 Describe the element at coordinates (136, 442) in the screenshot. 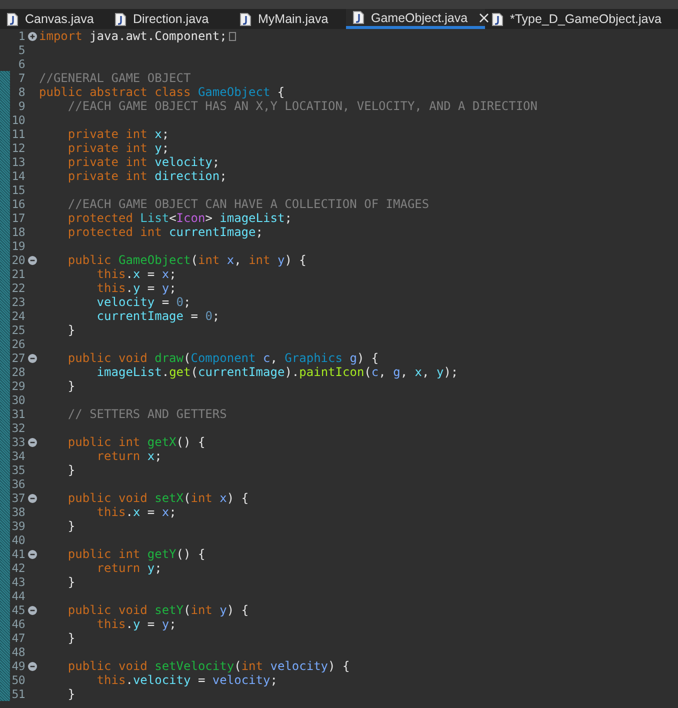

I see `code-line: public int getX() {` at that location.